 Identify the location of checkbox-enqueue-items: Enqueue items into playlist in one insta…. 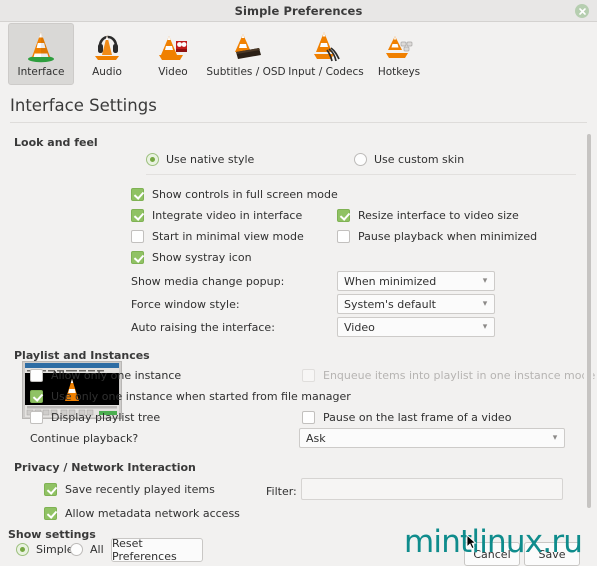
(448, 375).